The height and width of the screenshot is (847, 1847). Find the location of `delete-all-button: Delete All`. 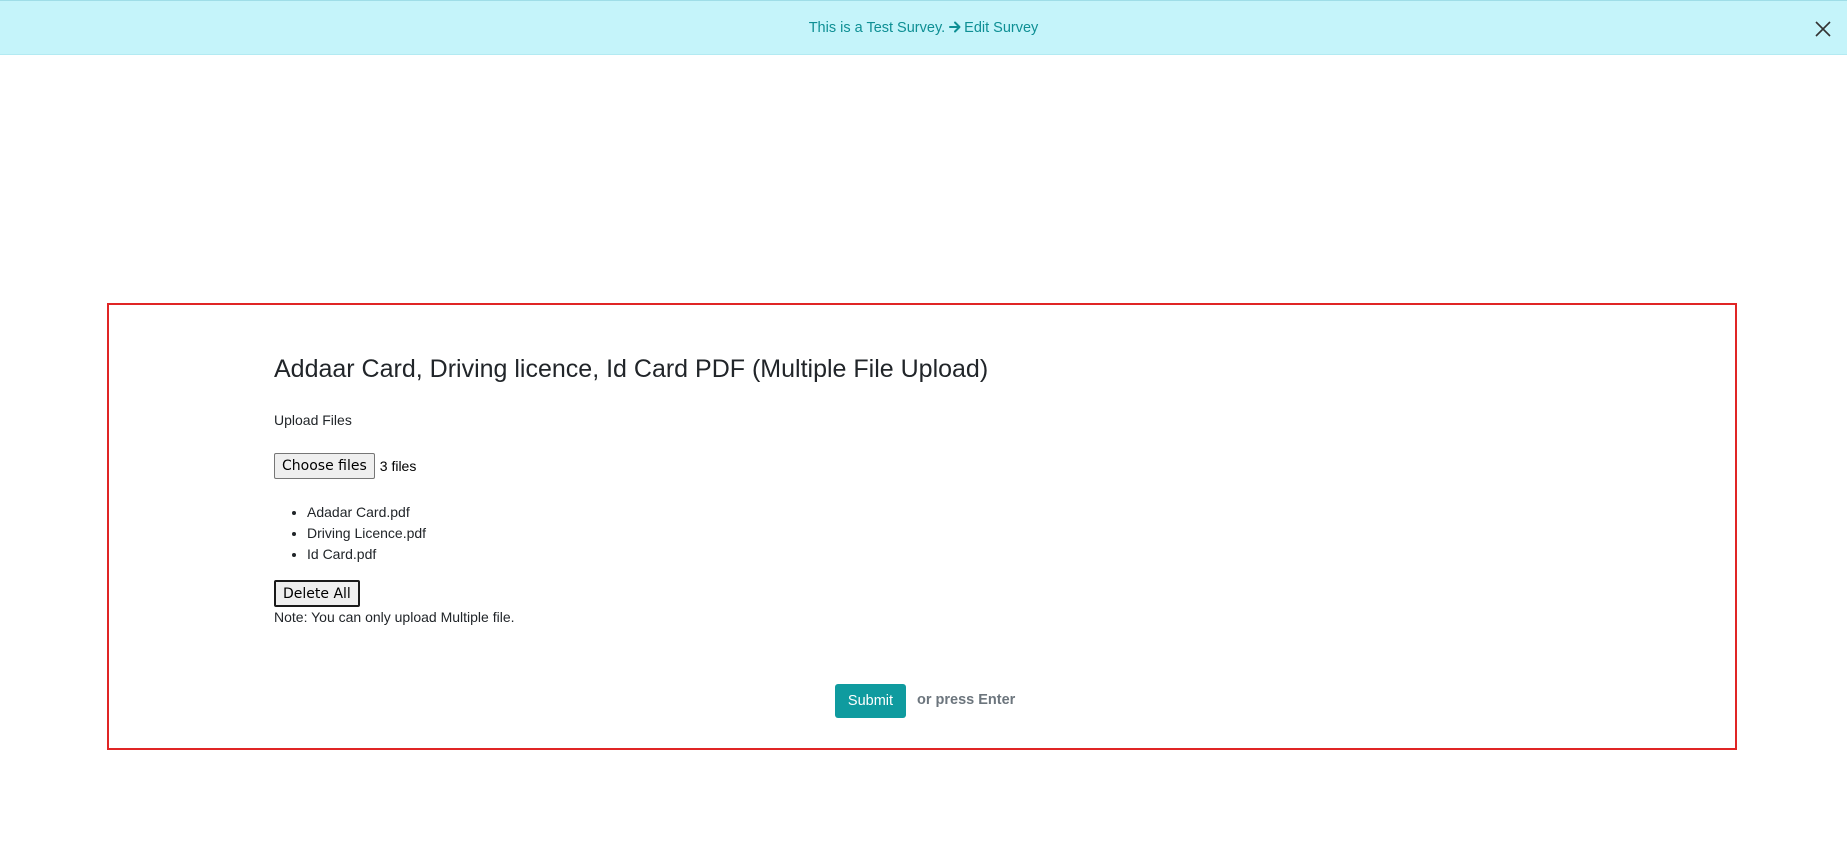

delete-all-button: Delete All is located at coordinates (317, 593).